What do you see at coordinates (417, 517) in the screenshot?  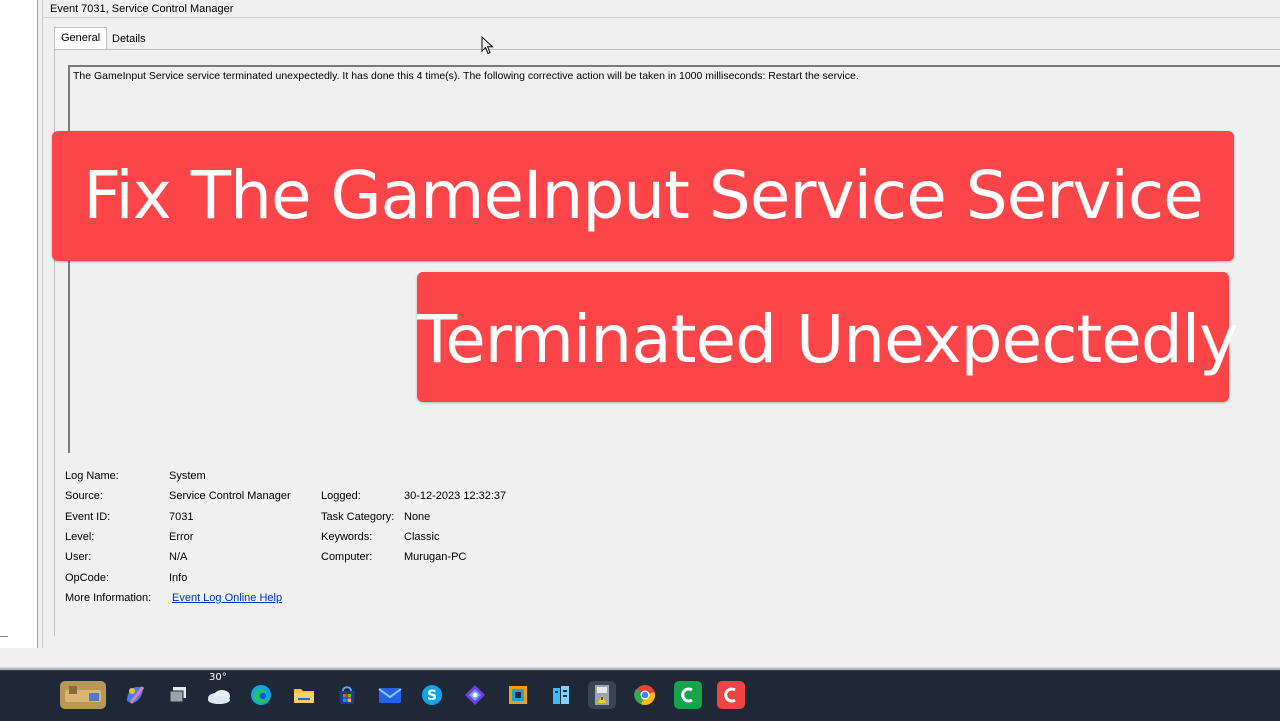 I see `task-category-value: None` at bounding box center [417, 517].